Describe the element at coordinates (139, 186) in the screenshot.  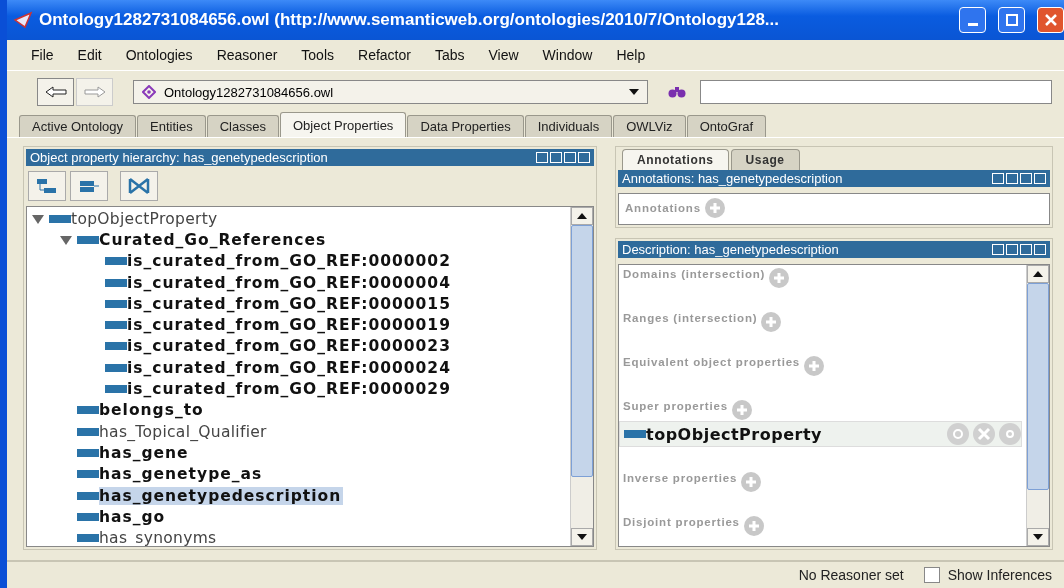
I see `delete-button` at that location.